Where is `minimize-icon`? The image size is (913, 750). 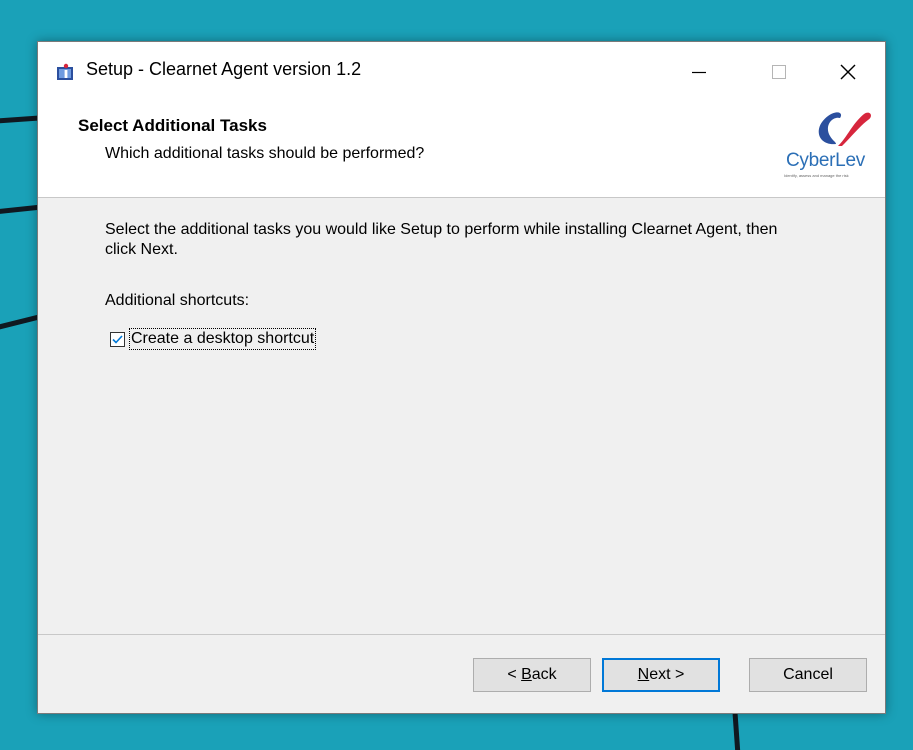 minimize-icon is located at coordinates (699, 72).